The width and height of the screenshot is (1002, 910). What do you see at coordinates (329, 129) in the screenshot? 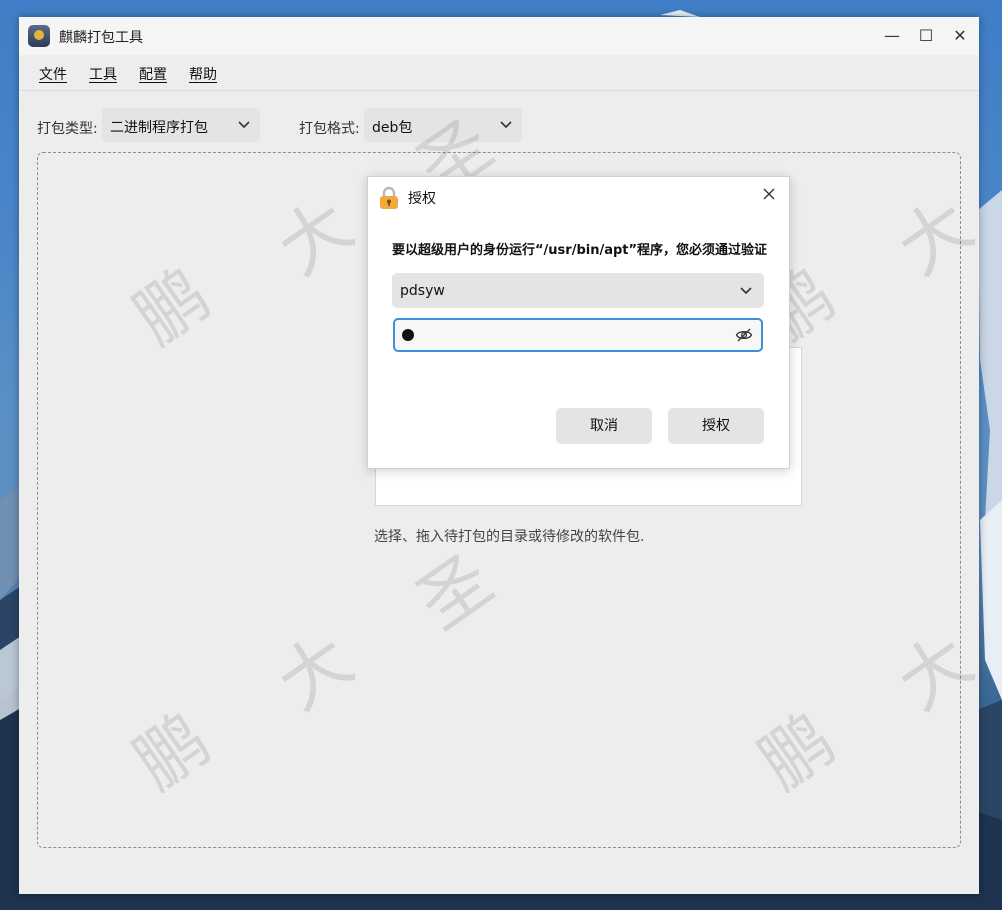
I see `package-format-label: 打包格式:` at bounding box center [329, 129].